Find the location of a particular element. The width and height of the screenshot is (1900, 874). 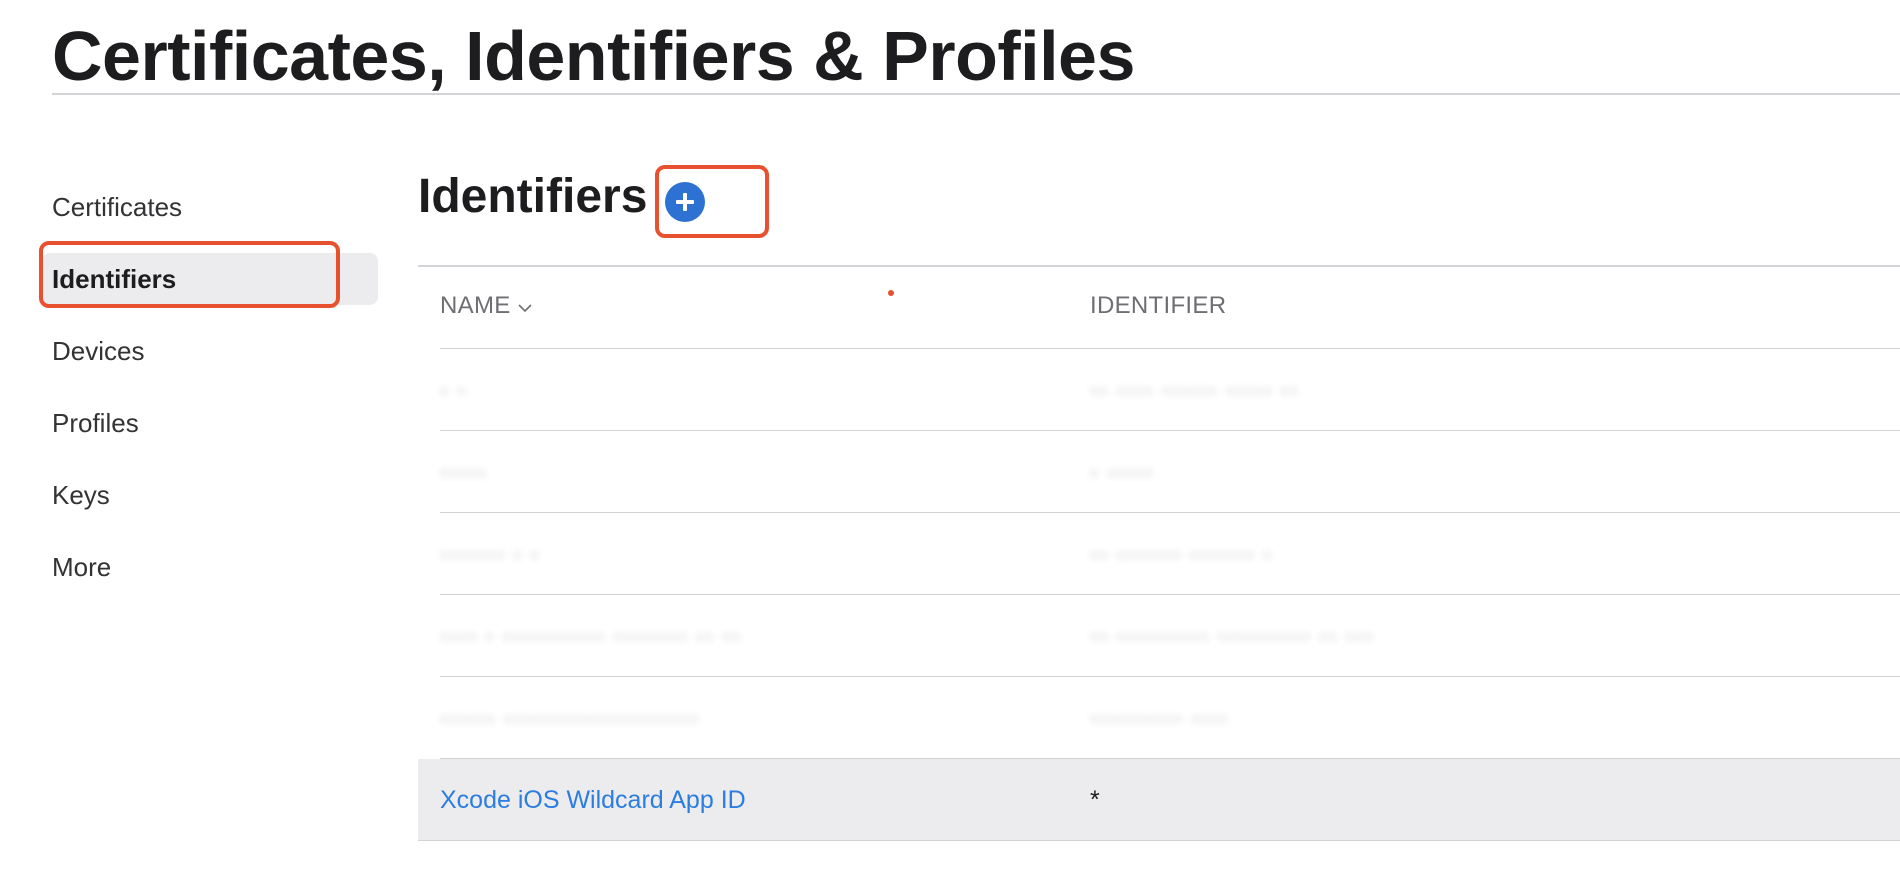

cursor-marker is located at coordinates (891, 293).